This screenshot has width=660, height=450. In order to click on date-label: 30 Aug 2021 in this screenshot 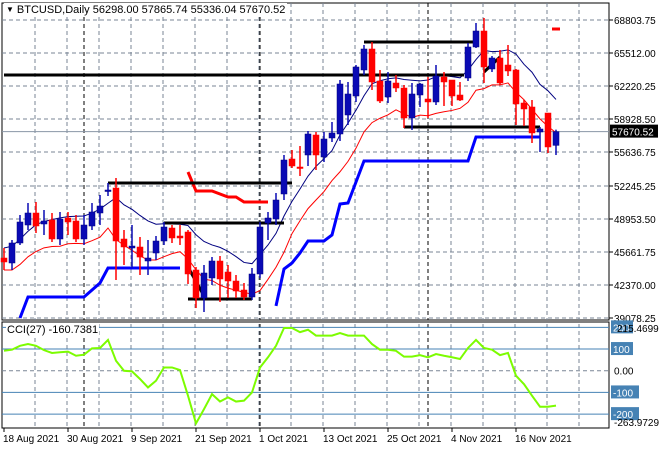, I will do `click(95, 439)`.